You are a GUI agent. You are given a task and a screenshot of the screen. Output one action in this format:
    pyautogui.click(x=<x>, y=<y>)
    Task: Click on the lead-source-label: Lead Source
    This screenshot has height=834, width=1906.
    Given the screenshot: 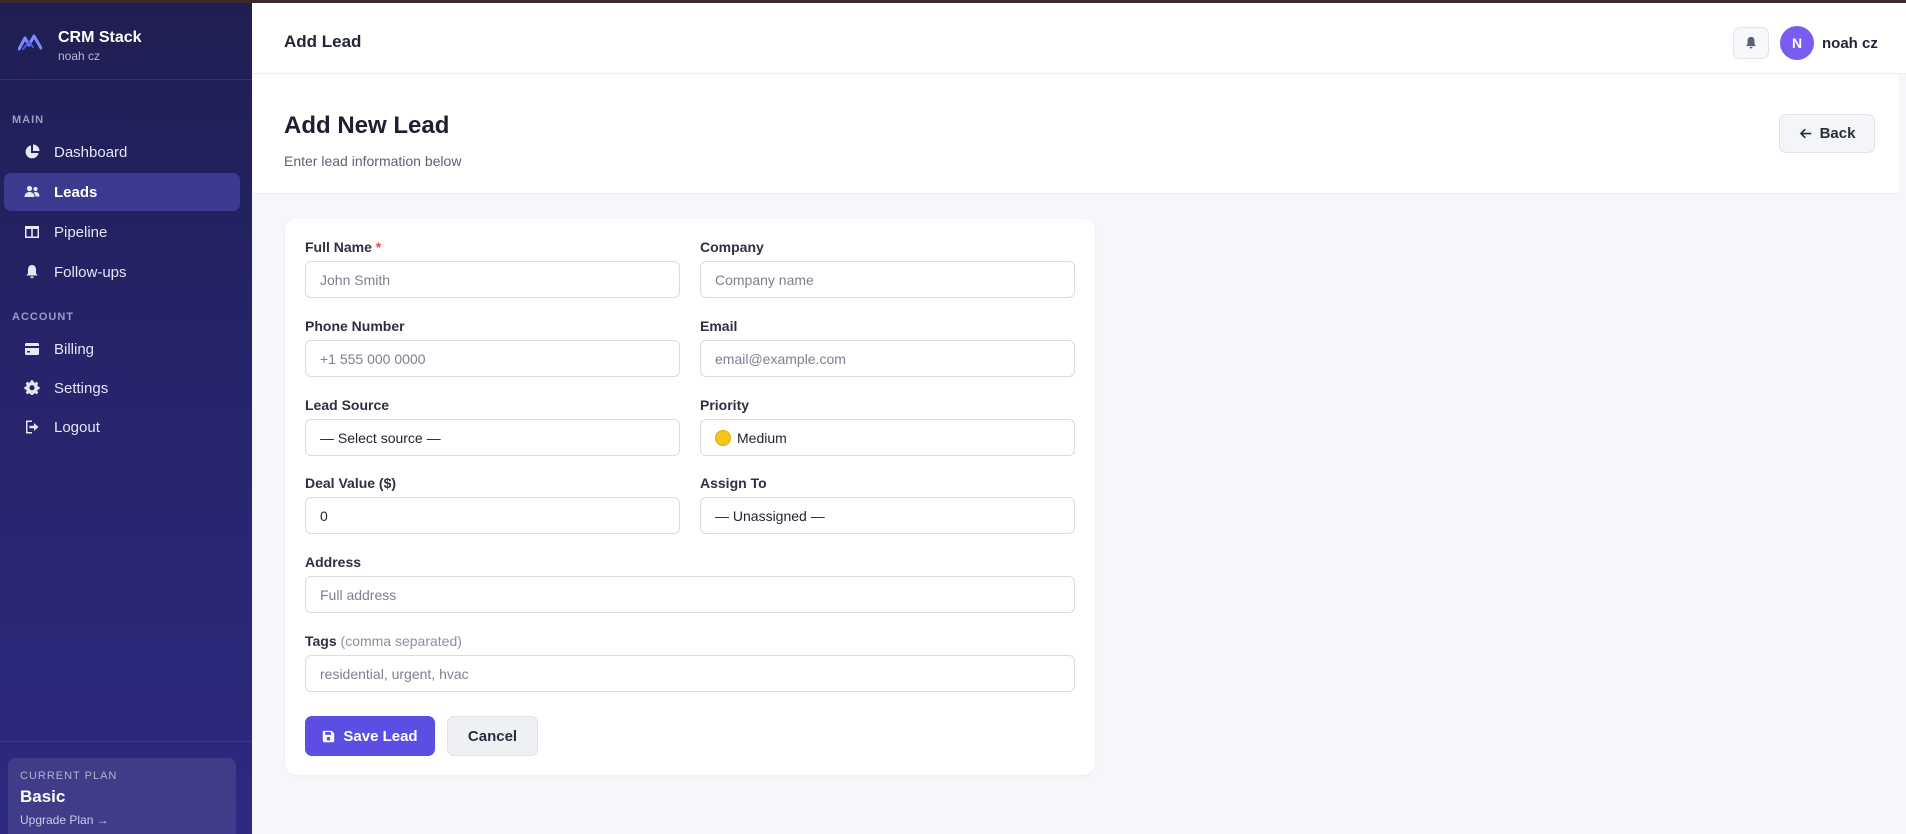 What is the action you would take?
    pyautogui.click(x=347, y=405)
    